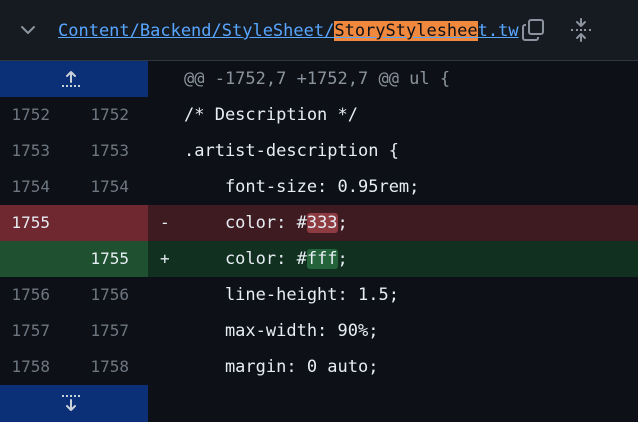 This screenshot has height=422, width=638. Describe the element at coordinates (71, 79) in the screenshot. I see `expand-up-icon` at that location.